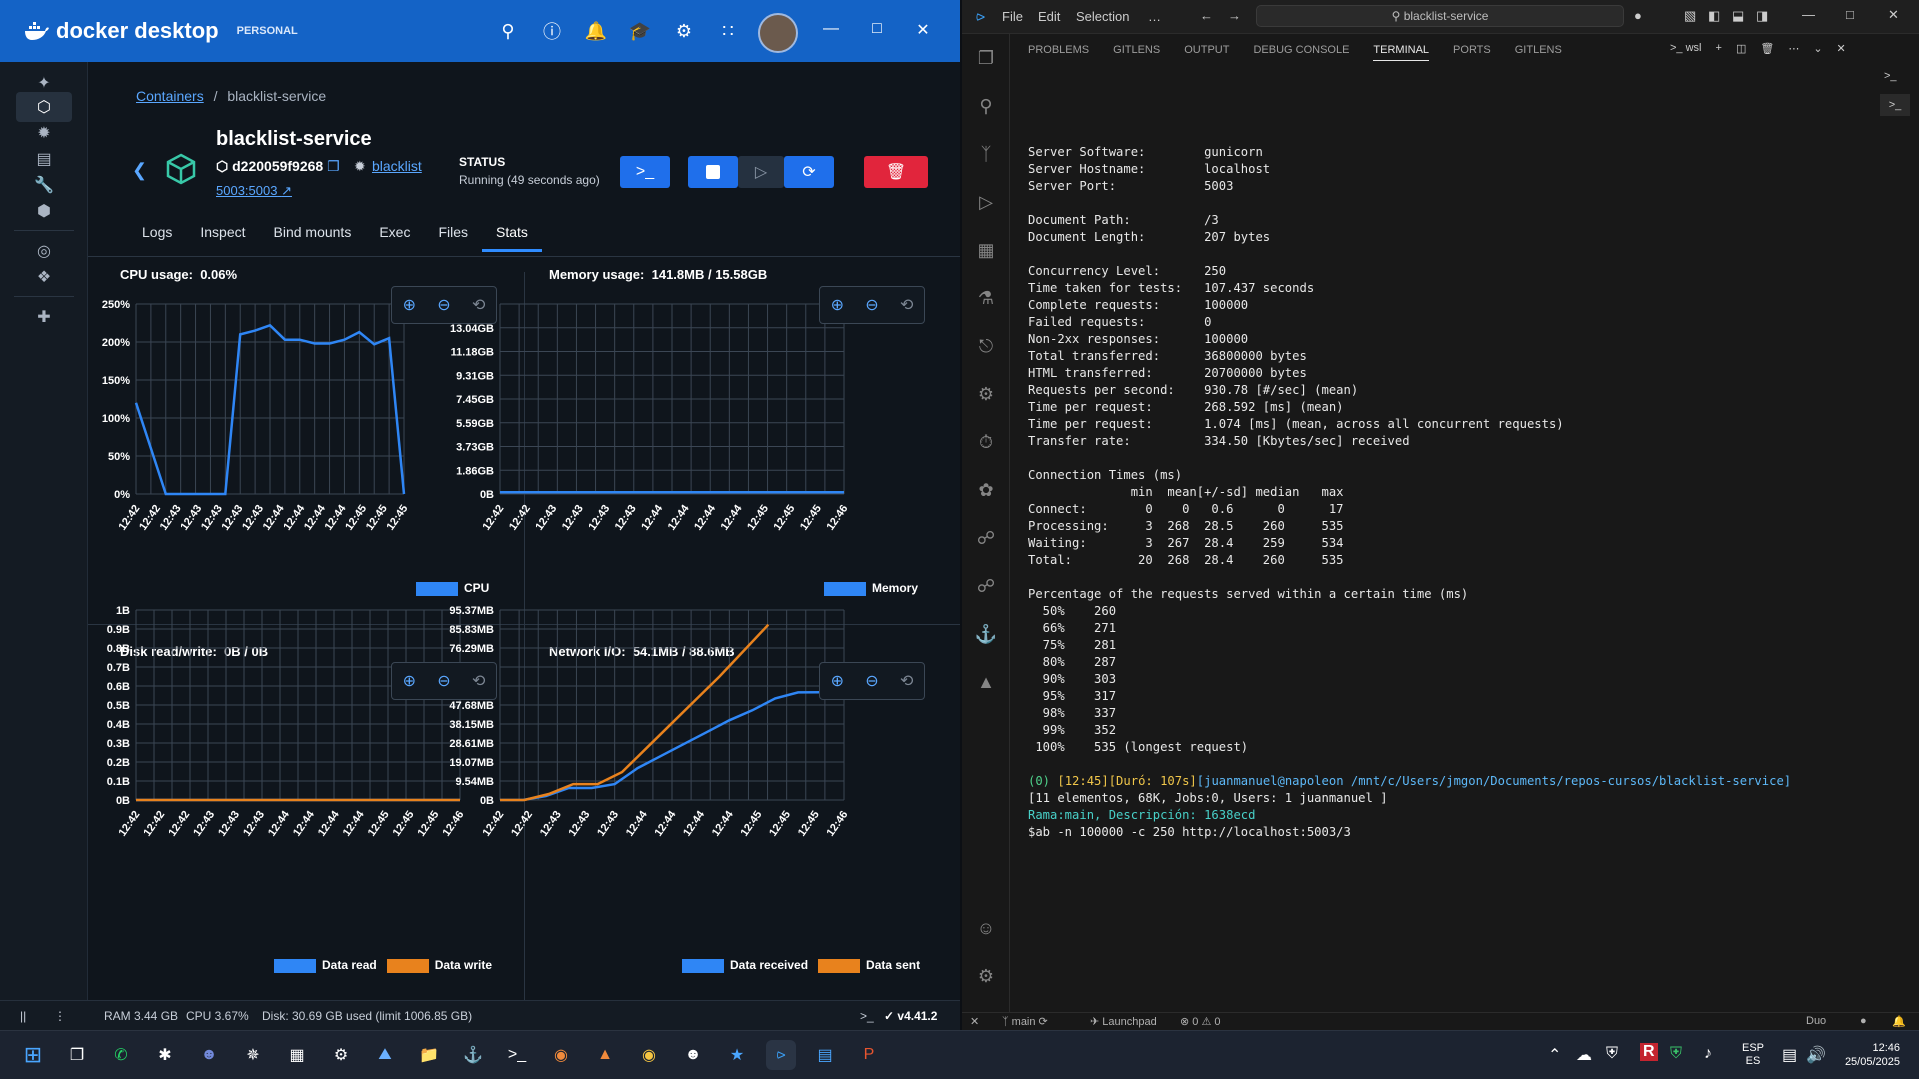  I want to click on tab-ports: PORTS, so click(1472, 52).